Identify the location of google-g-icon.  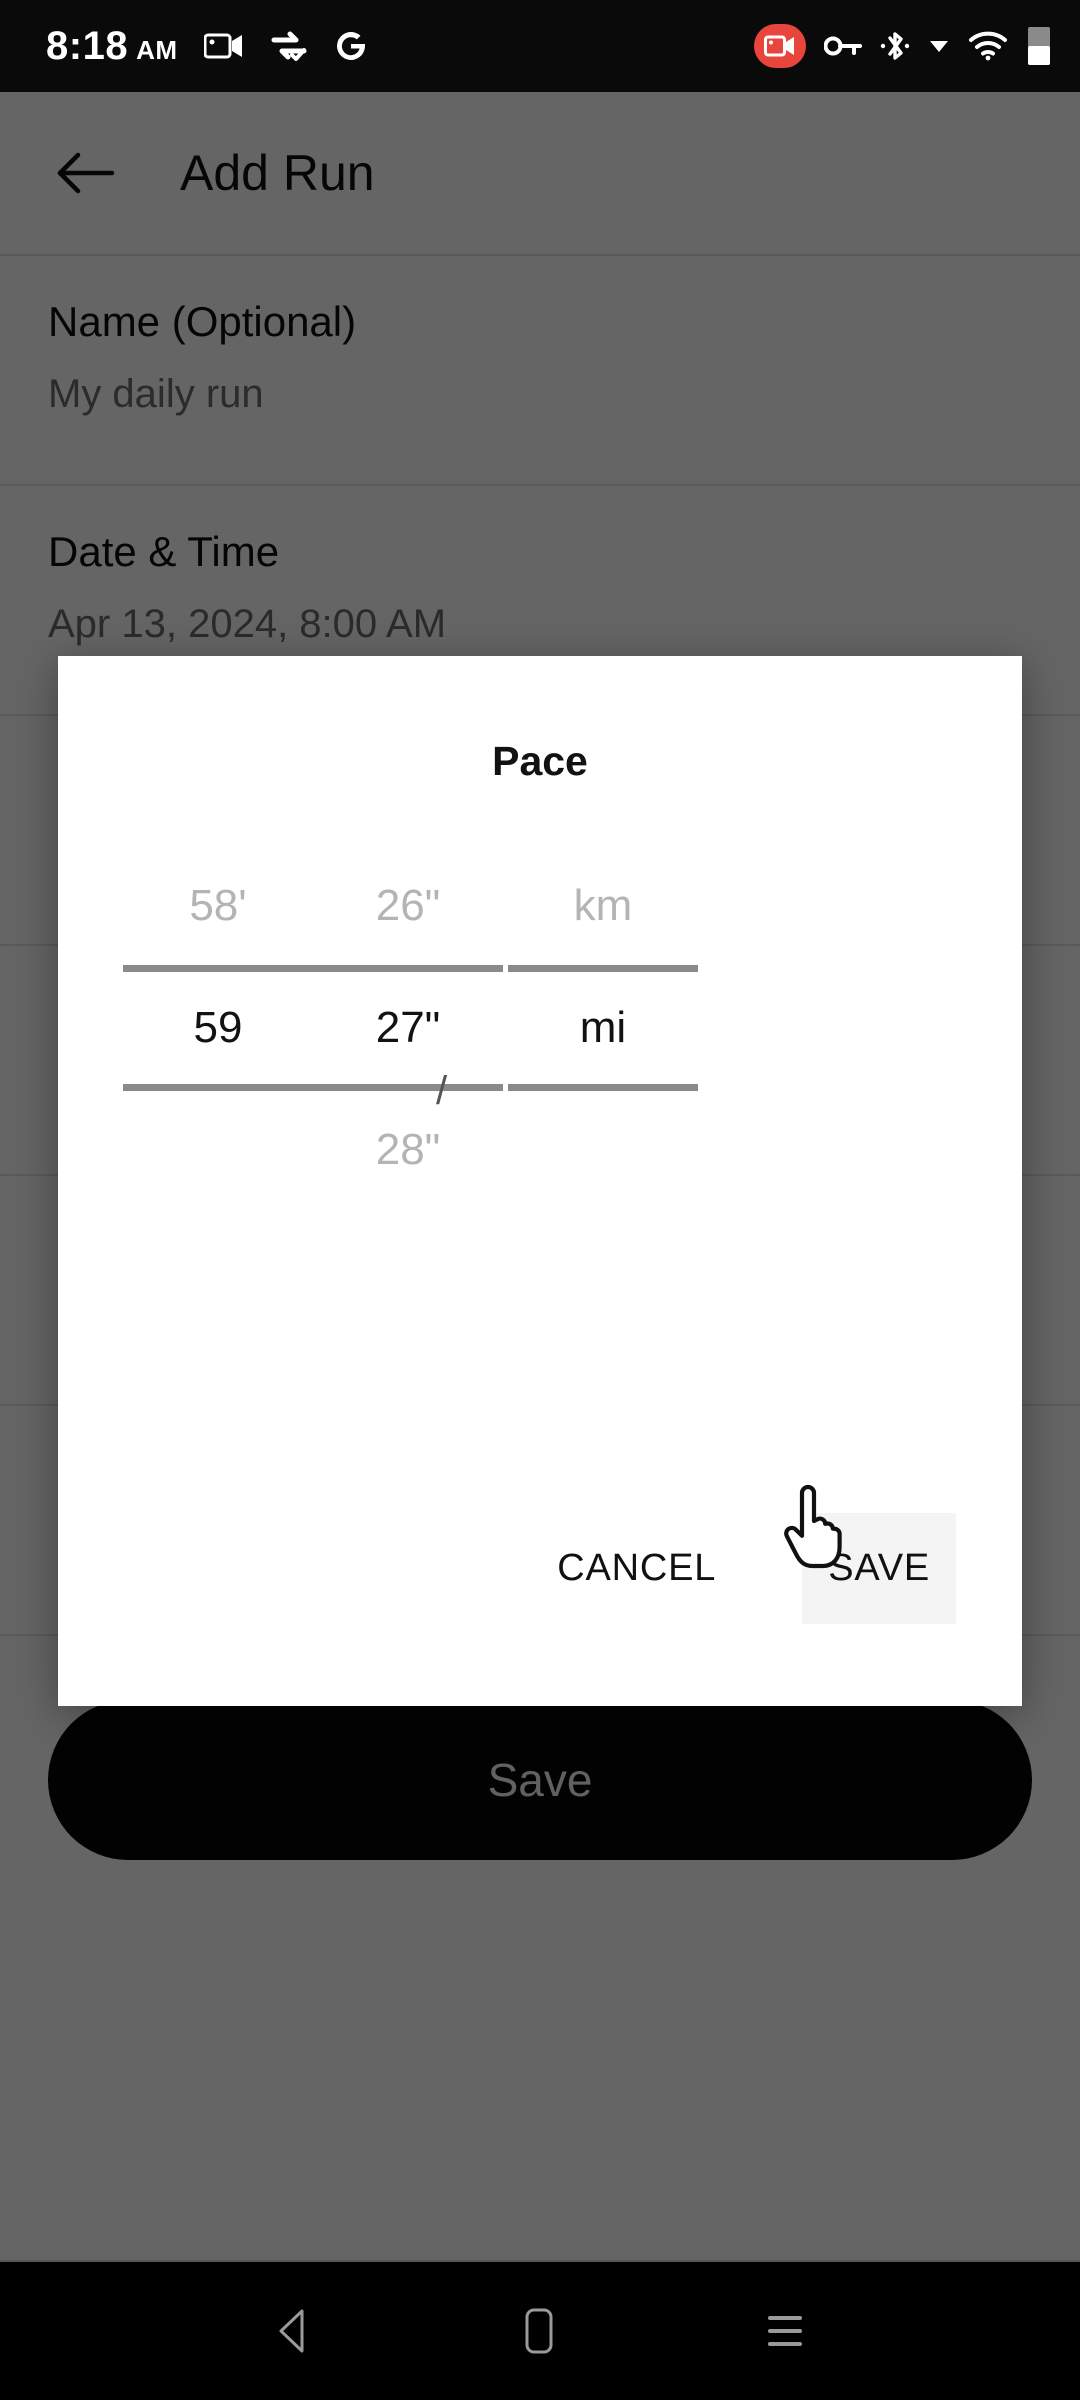
(351, 46).